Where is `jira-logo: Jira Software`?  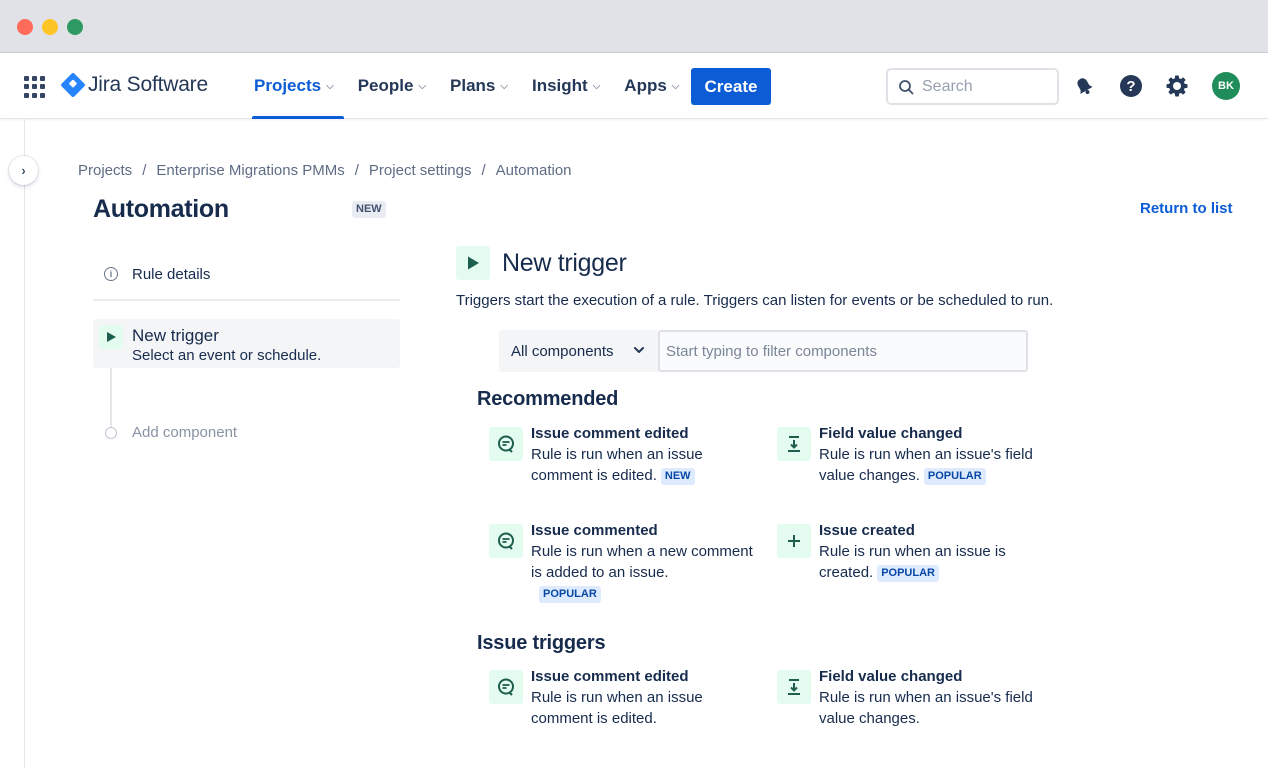 jira-logo: Jira Software is located at coordinates (134, 85).